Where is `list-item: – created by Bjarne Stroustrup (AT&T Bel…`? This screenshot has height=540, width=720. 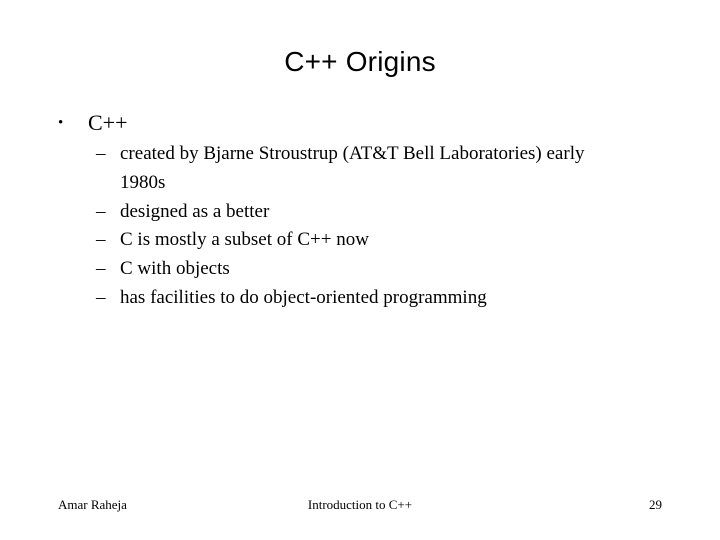 list-item: – created by Bjarne Stroustrup (AT&T Bel… is located at coordinates (360, 169).